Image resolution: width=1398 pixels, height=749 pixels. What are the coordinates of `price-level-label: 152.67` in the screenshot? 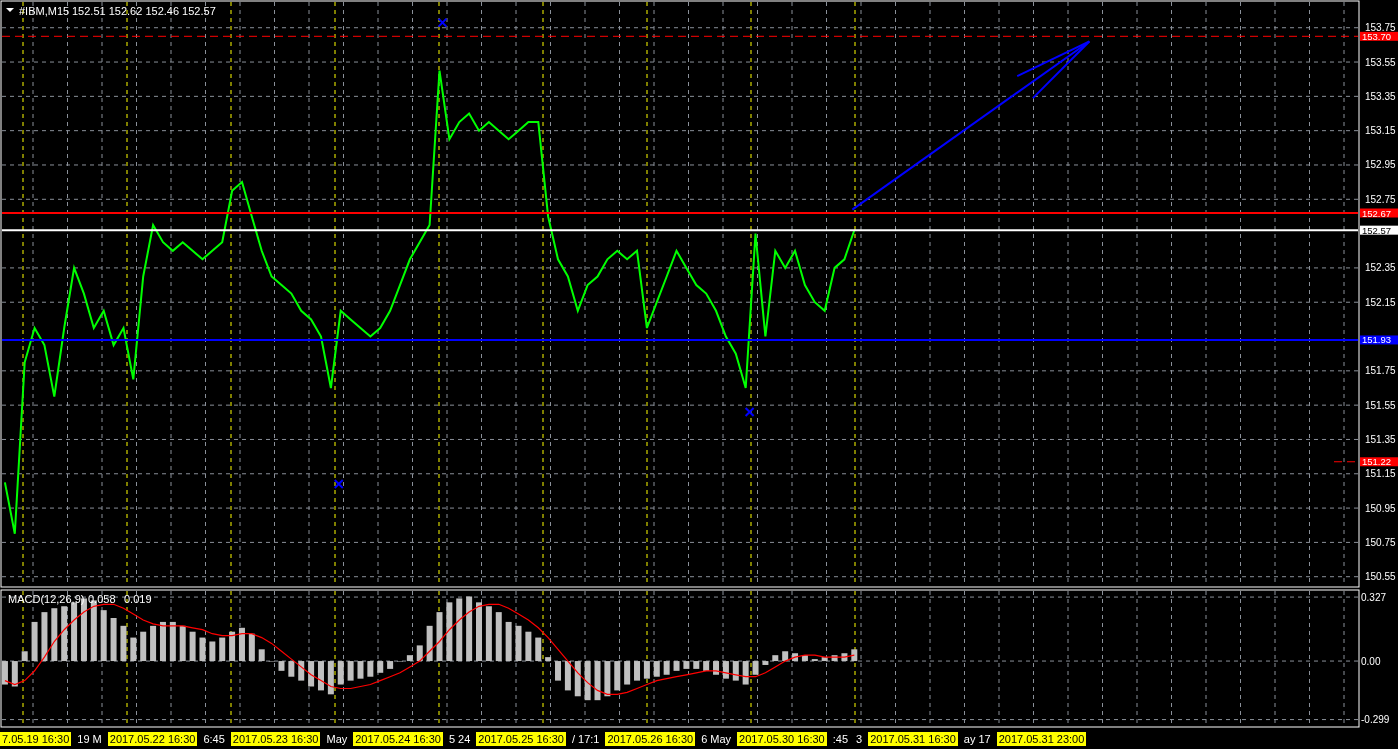 It's located at (1379, 213).